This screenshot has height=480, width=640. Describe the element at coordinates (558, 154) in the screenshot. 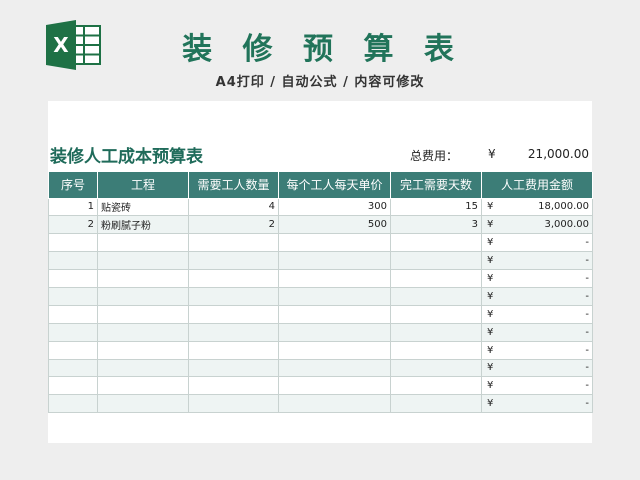

I see `total-value: 21,000.00` at that location.